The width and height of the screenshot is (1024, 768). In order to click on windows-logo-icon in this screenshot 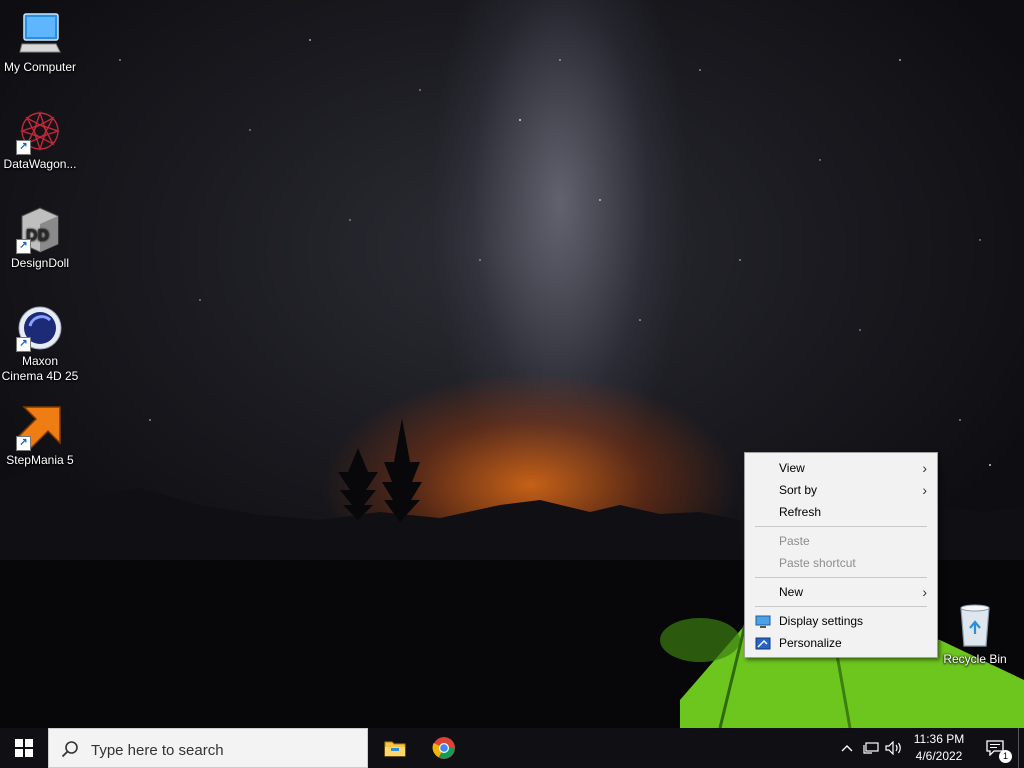, I will do `click(24, 748)`.